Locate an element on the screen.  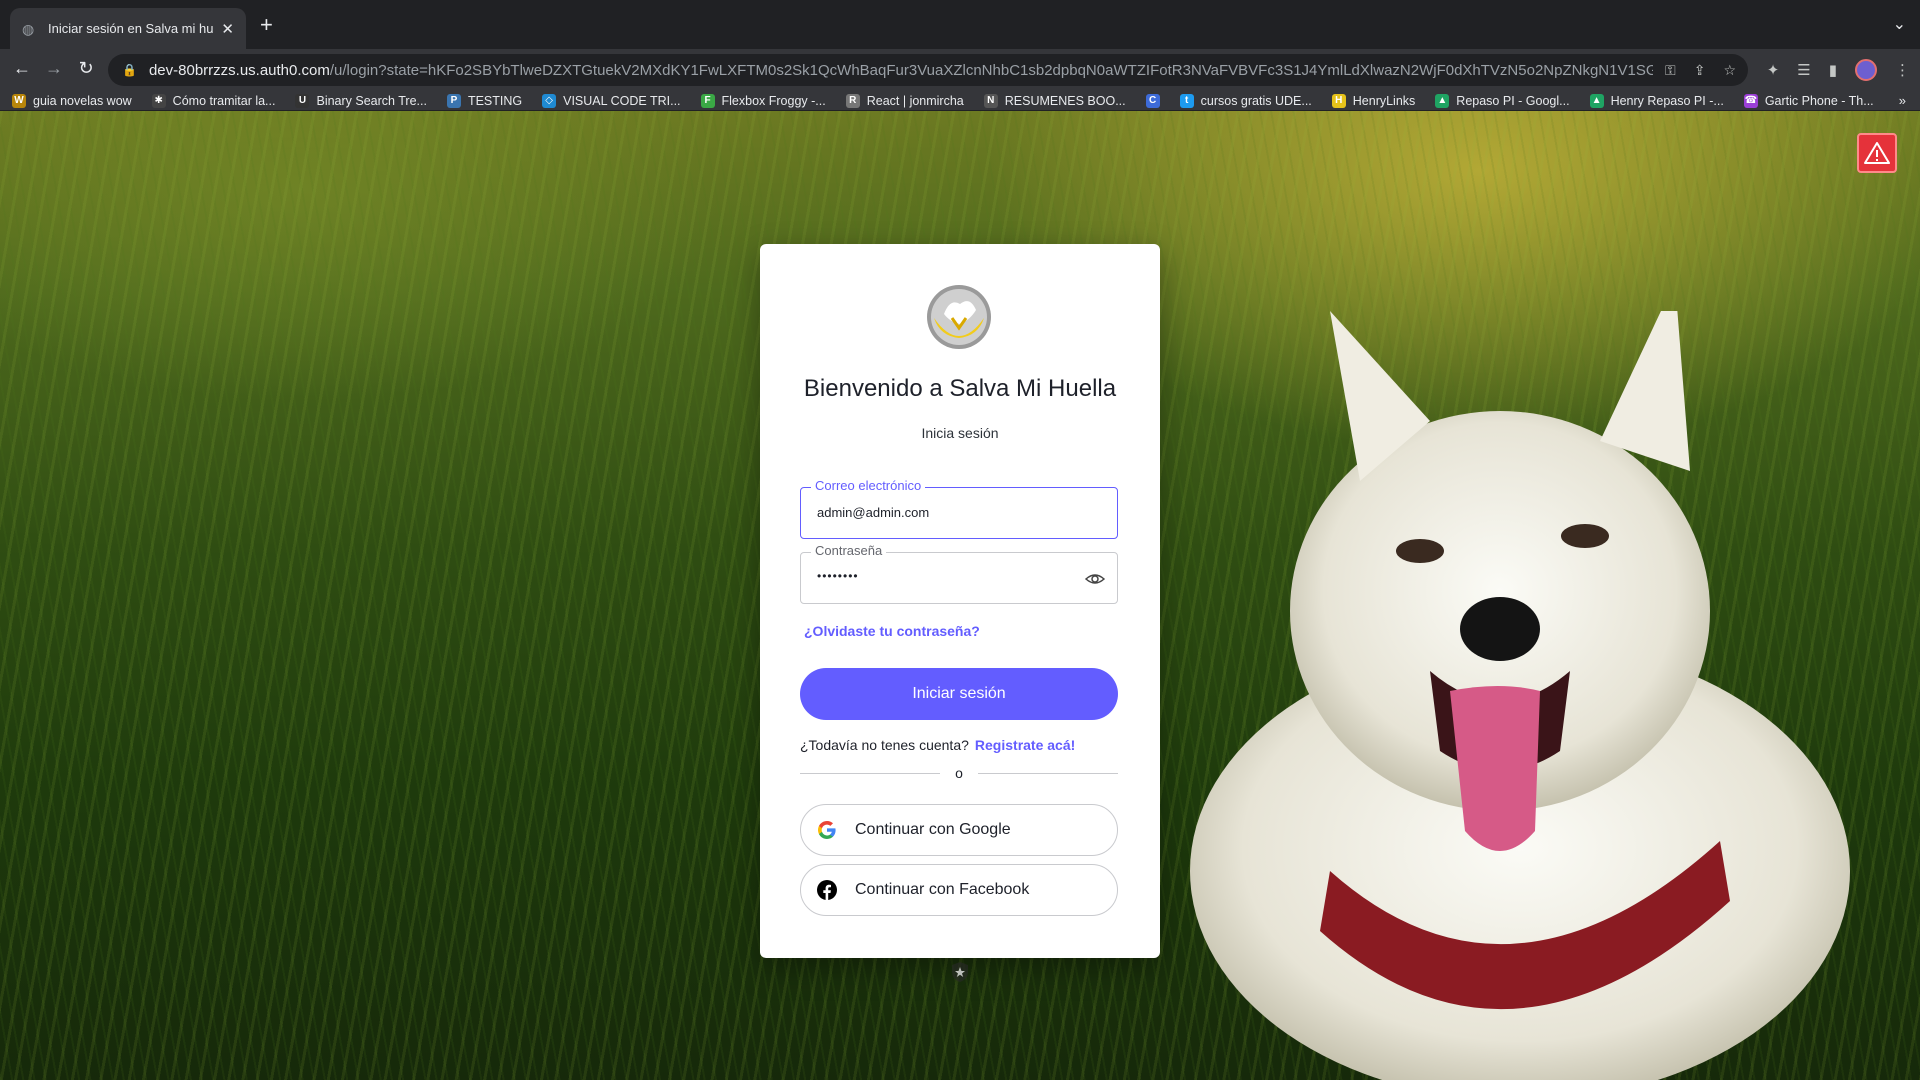
google-button-label: Continuar con Google is located at coordinates (933, 829).